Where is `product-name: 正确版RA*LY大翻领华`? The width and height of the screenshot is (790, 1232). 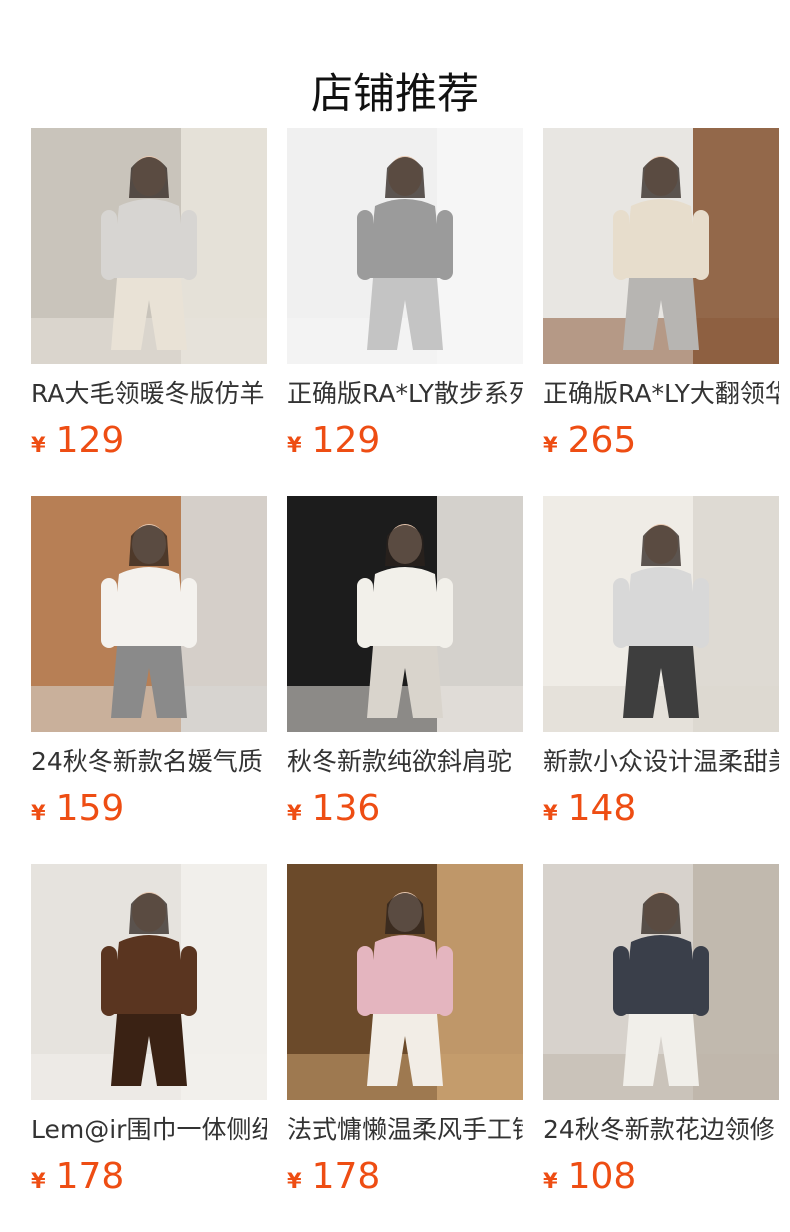
product-name: 正确版RA*LY大翻领华 is located at coordinates (661, 394).